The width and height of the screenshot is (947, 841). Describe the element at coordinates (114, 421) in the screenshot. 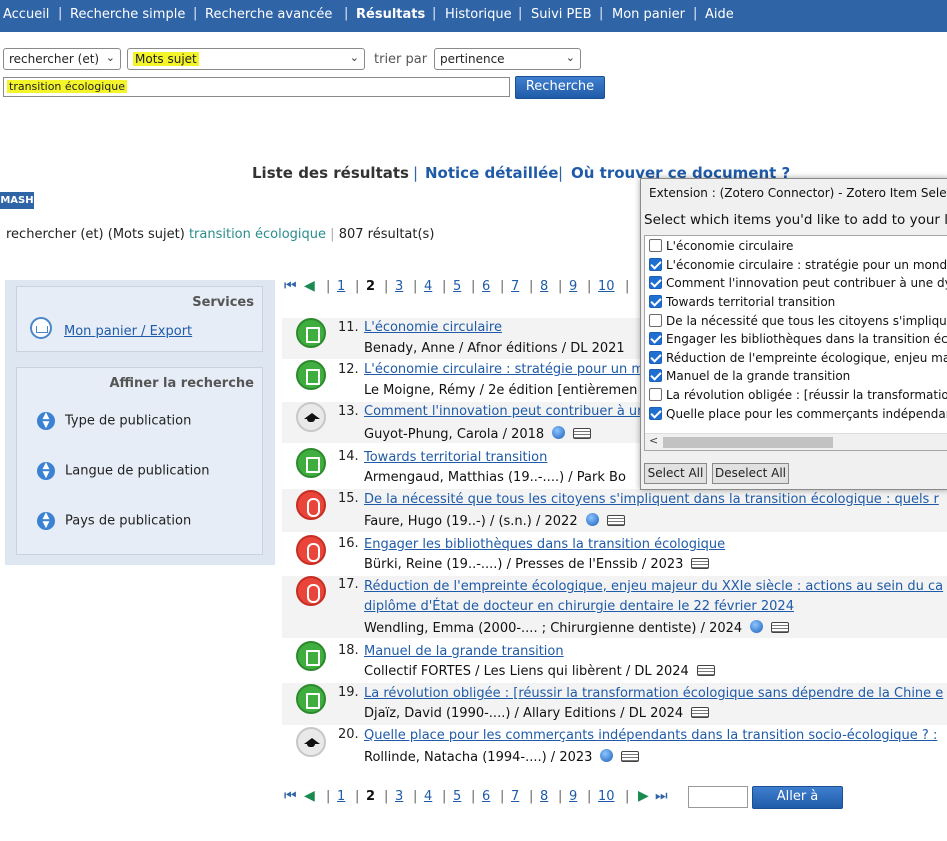

I see `facet-type-publication: ▲ ▼ Type de publication` at that location.